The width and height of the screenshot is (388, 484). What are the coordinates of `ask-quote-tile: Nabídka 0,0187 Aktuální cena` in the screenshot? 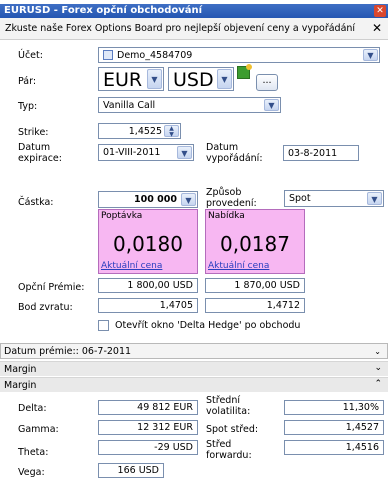 It's located at (255, 241).